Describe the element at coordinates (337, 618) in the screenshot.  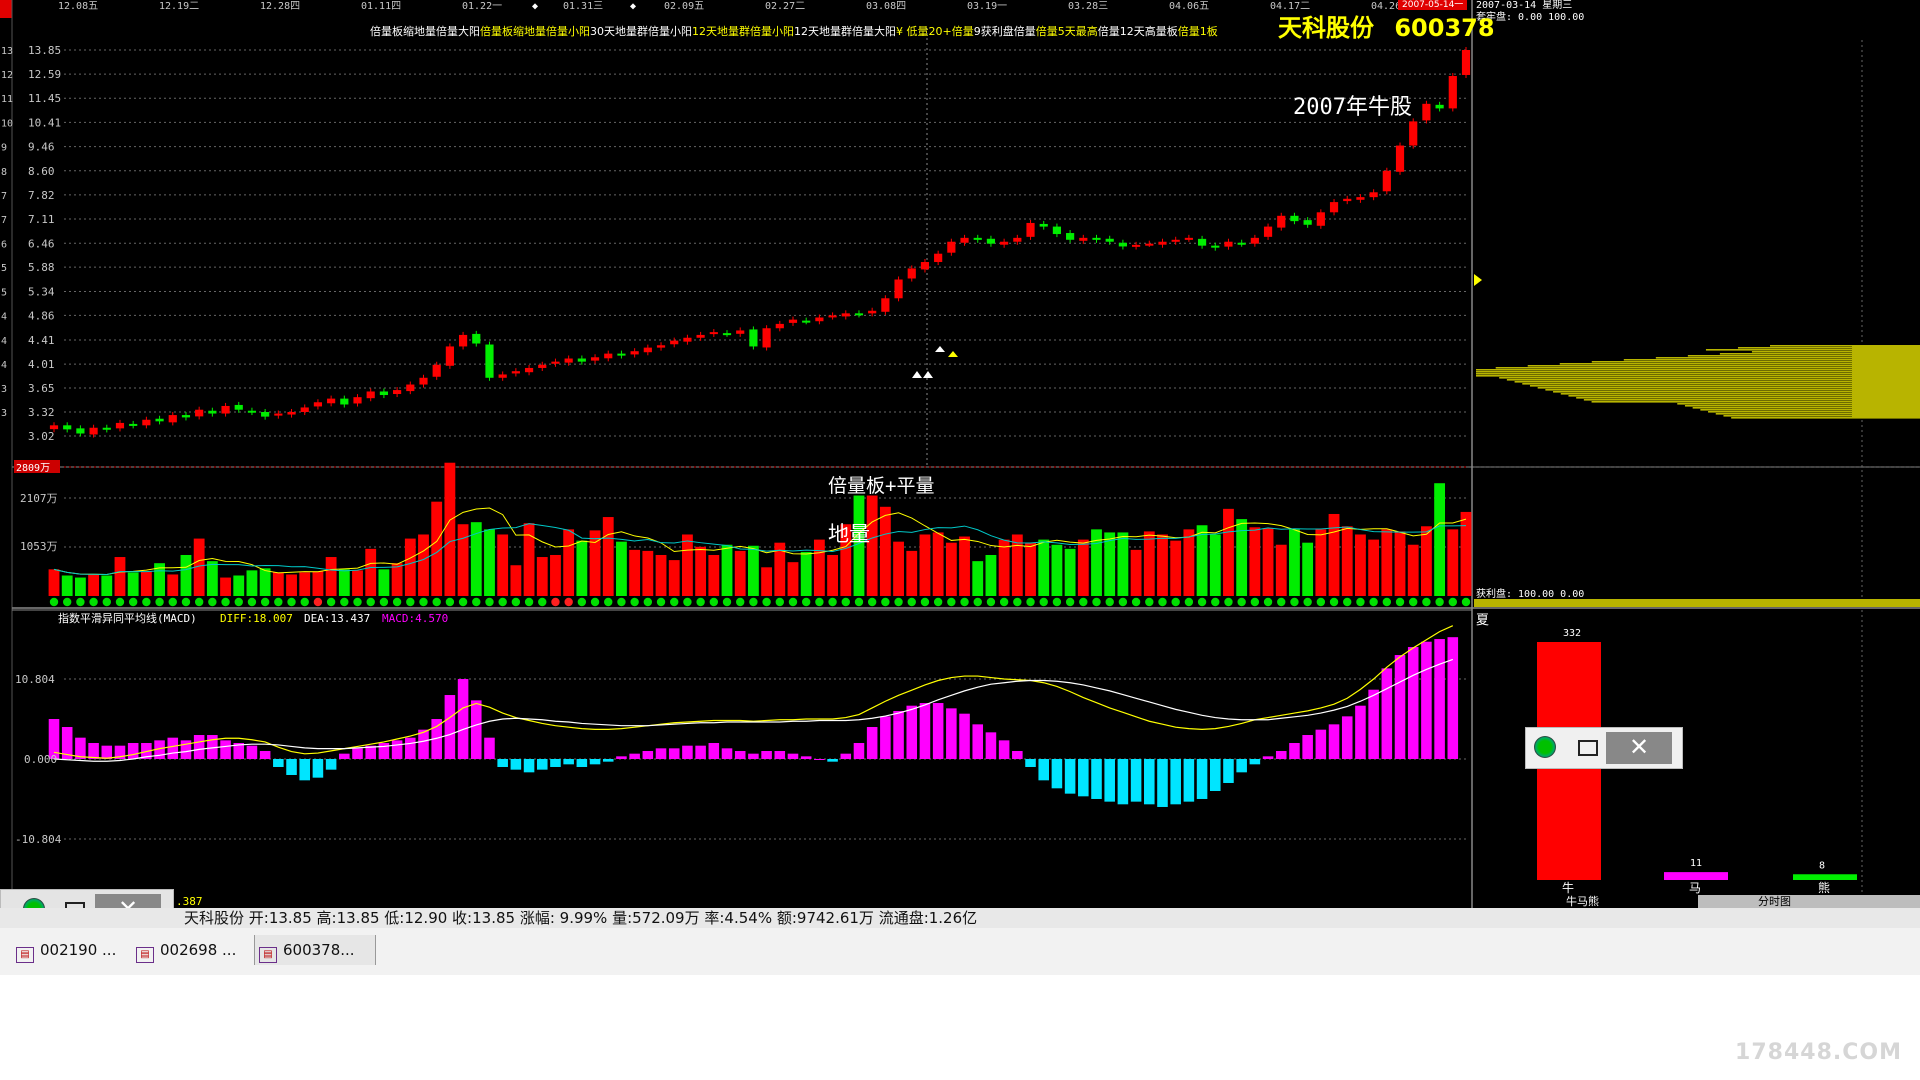
I see `macd-dea-label: DEA:13.437` at that location.